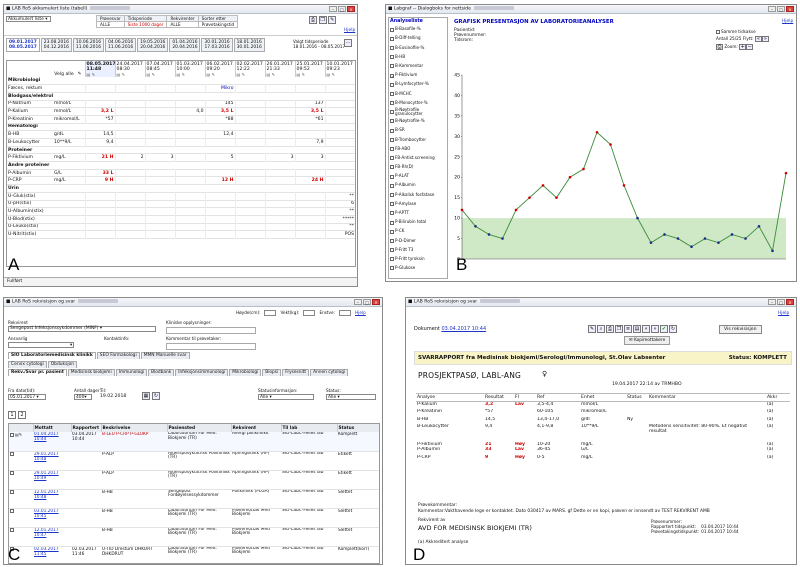 This screenshot has height=567, width=800. What do you see at coordinates (52, 535) in the screenshot?
I see `received-time-link: 10:47` at bounding box center [52, 535].